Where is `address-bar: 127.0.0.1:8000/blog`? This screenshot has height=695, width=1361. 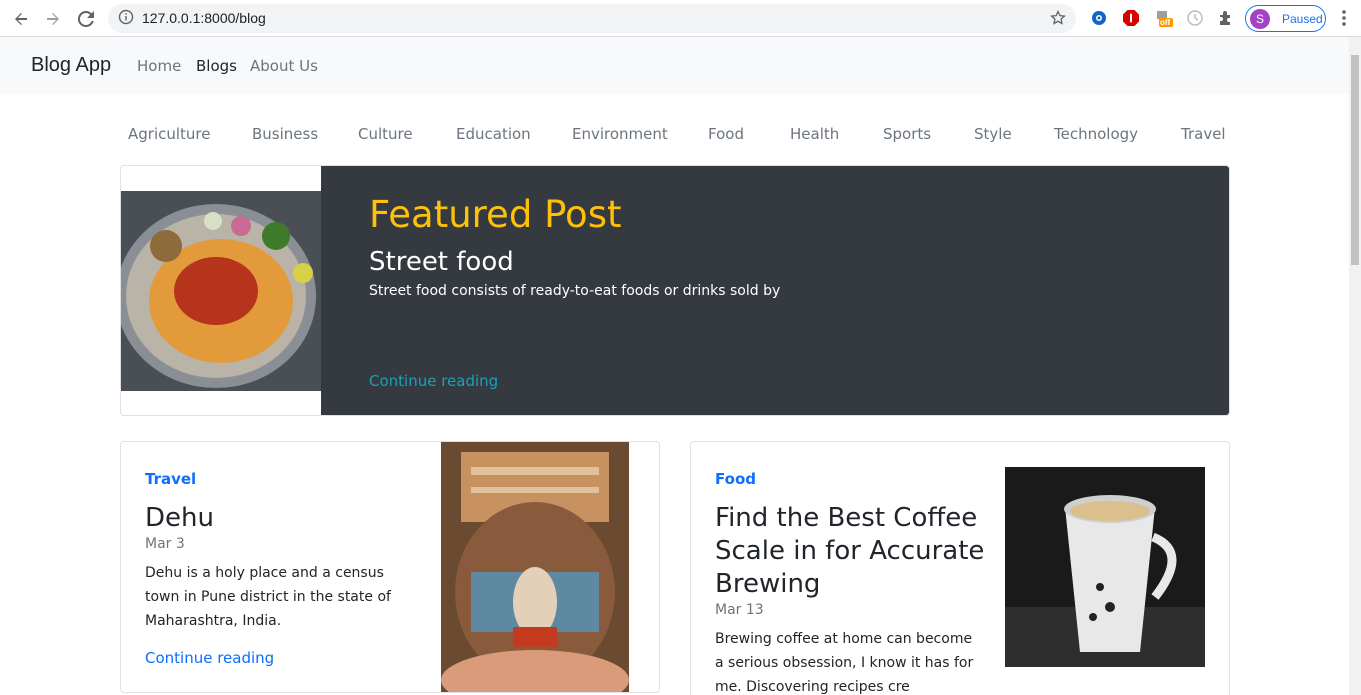 address-bar: 127.0.0.1:8000/blog is located at coordinates (592, 18).